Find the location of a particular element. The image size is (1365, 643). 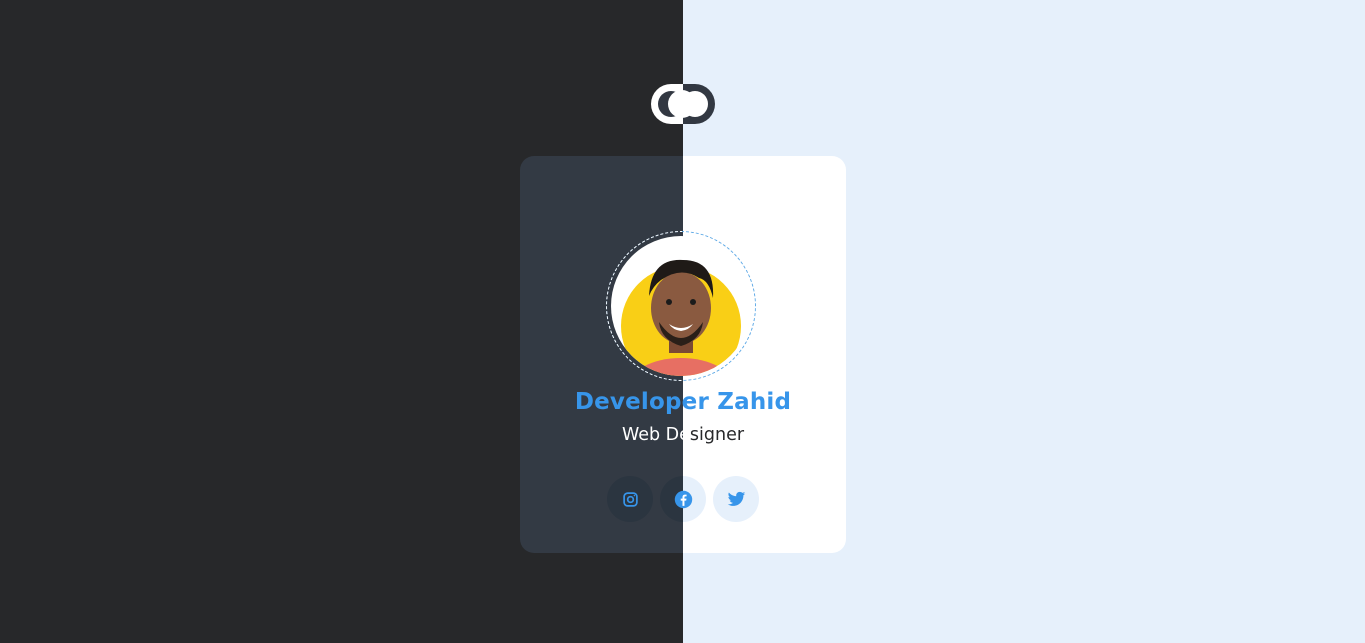

profile-card: Developer Zahid Web Designer is located at coordinates (683, 354).